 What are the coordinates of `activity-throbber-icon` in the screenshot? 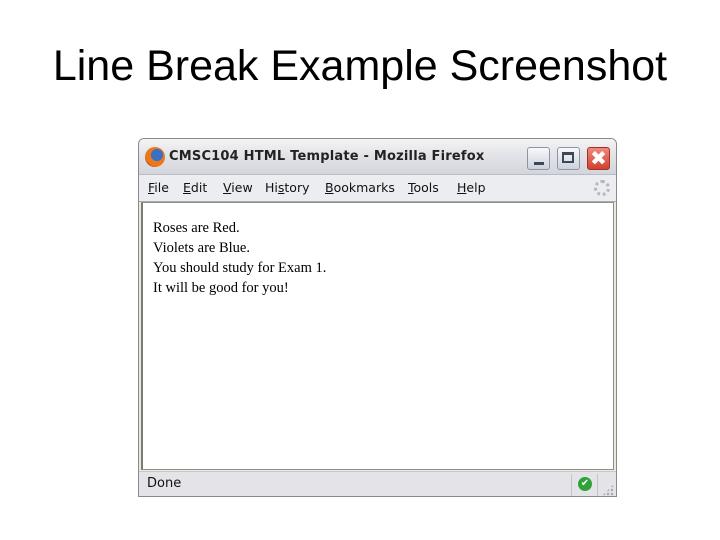 It's located at (602, 188).